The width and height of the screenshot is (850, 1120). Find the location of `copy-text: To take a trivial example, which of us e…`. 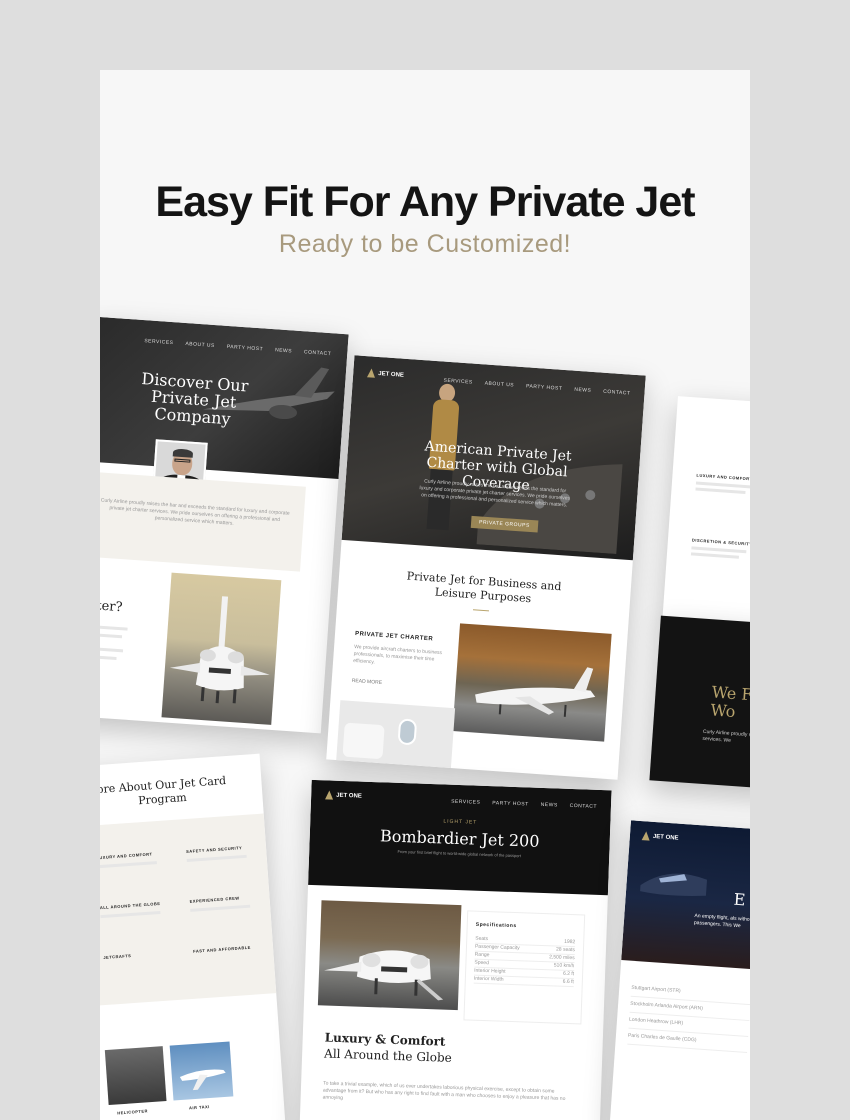

copy-text: To take a trivial example, which of us e… is located at coordinates (444, 1091).